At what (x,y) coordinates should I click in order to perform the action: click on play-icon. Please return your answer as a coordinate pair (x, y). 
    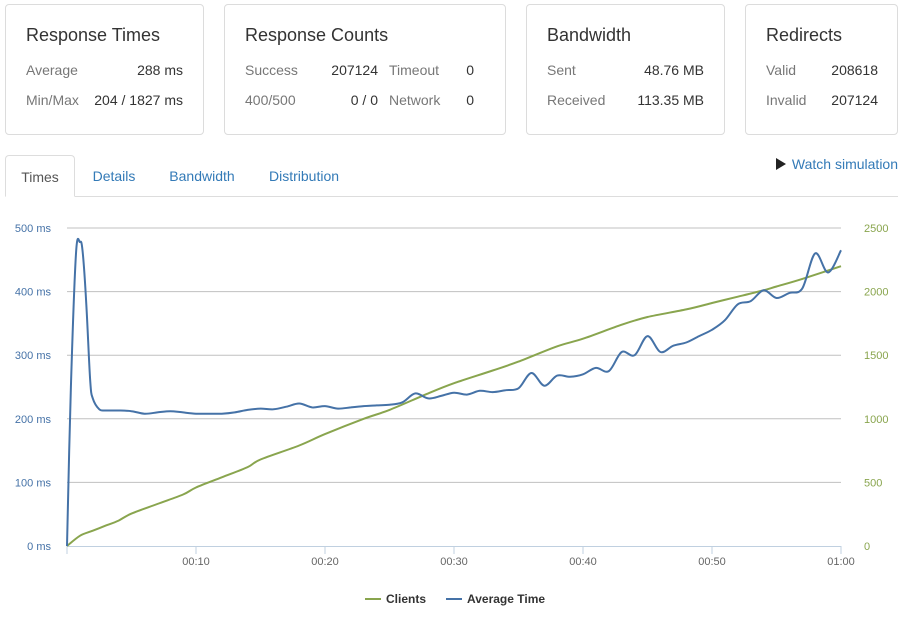
    Looking at the image, I should click on (780, 164).